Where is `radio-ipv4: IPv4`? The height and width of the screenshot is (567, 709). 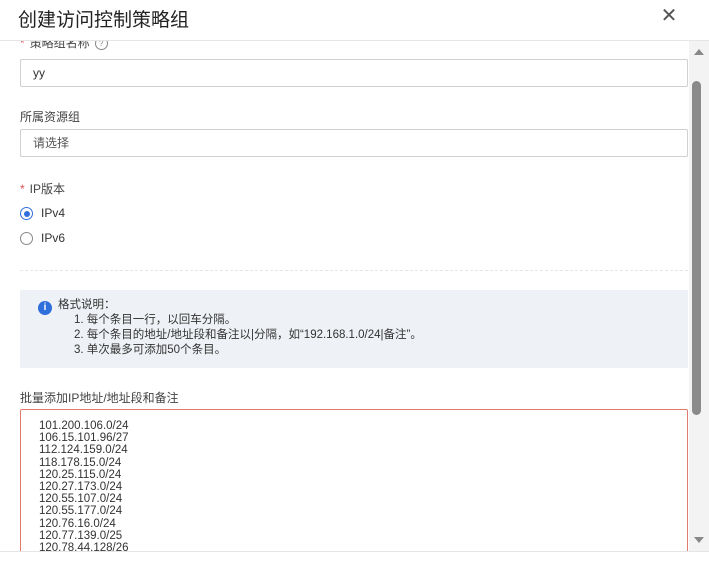 radio-ipv4: IPv4 is located at coordinates (42, 214).